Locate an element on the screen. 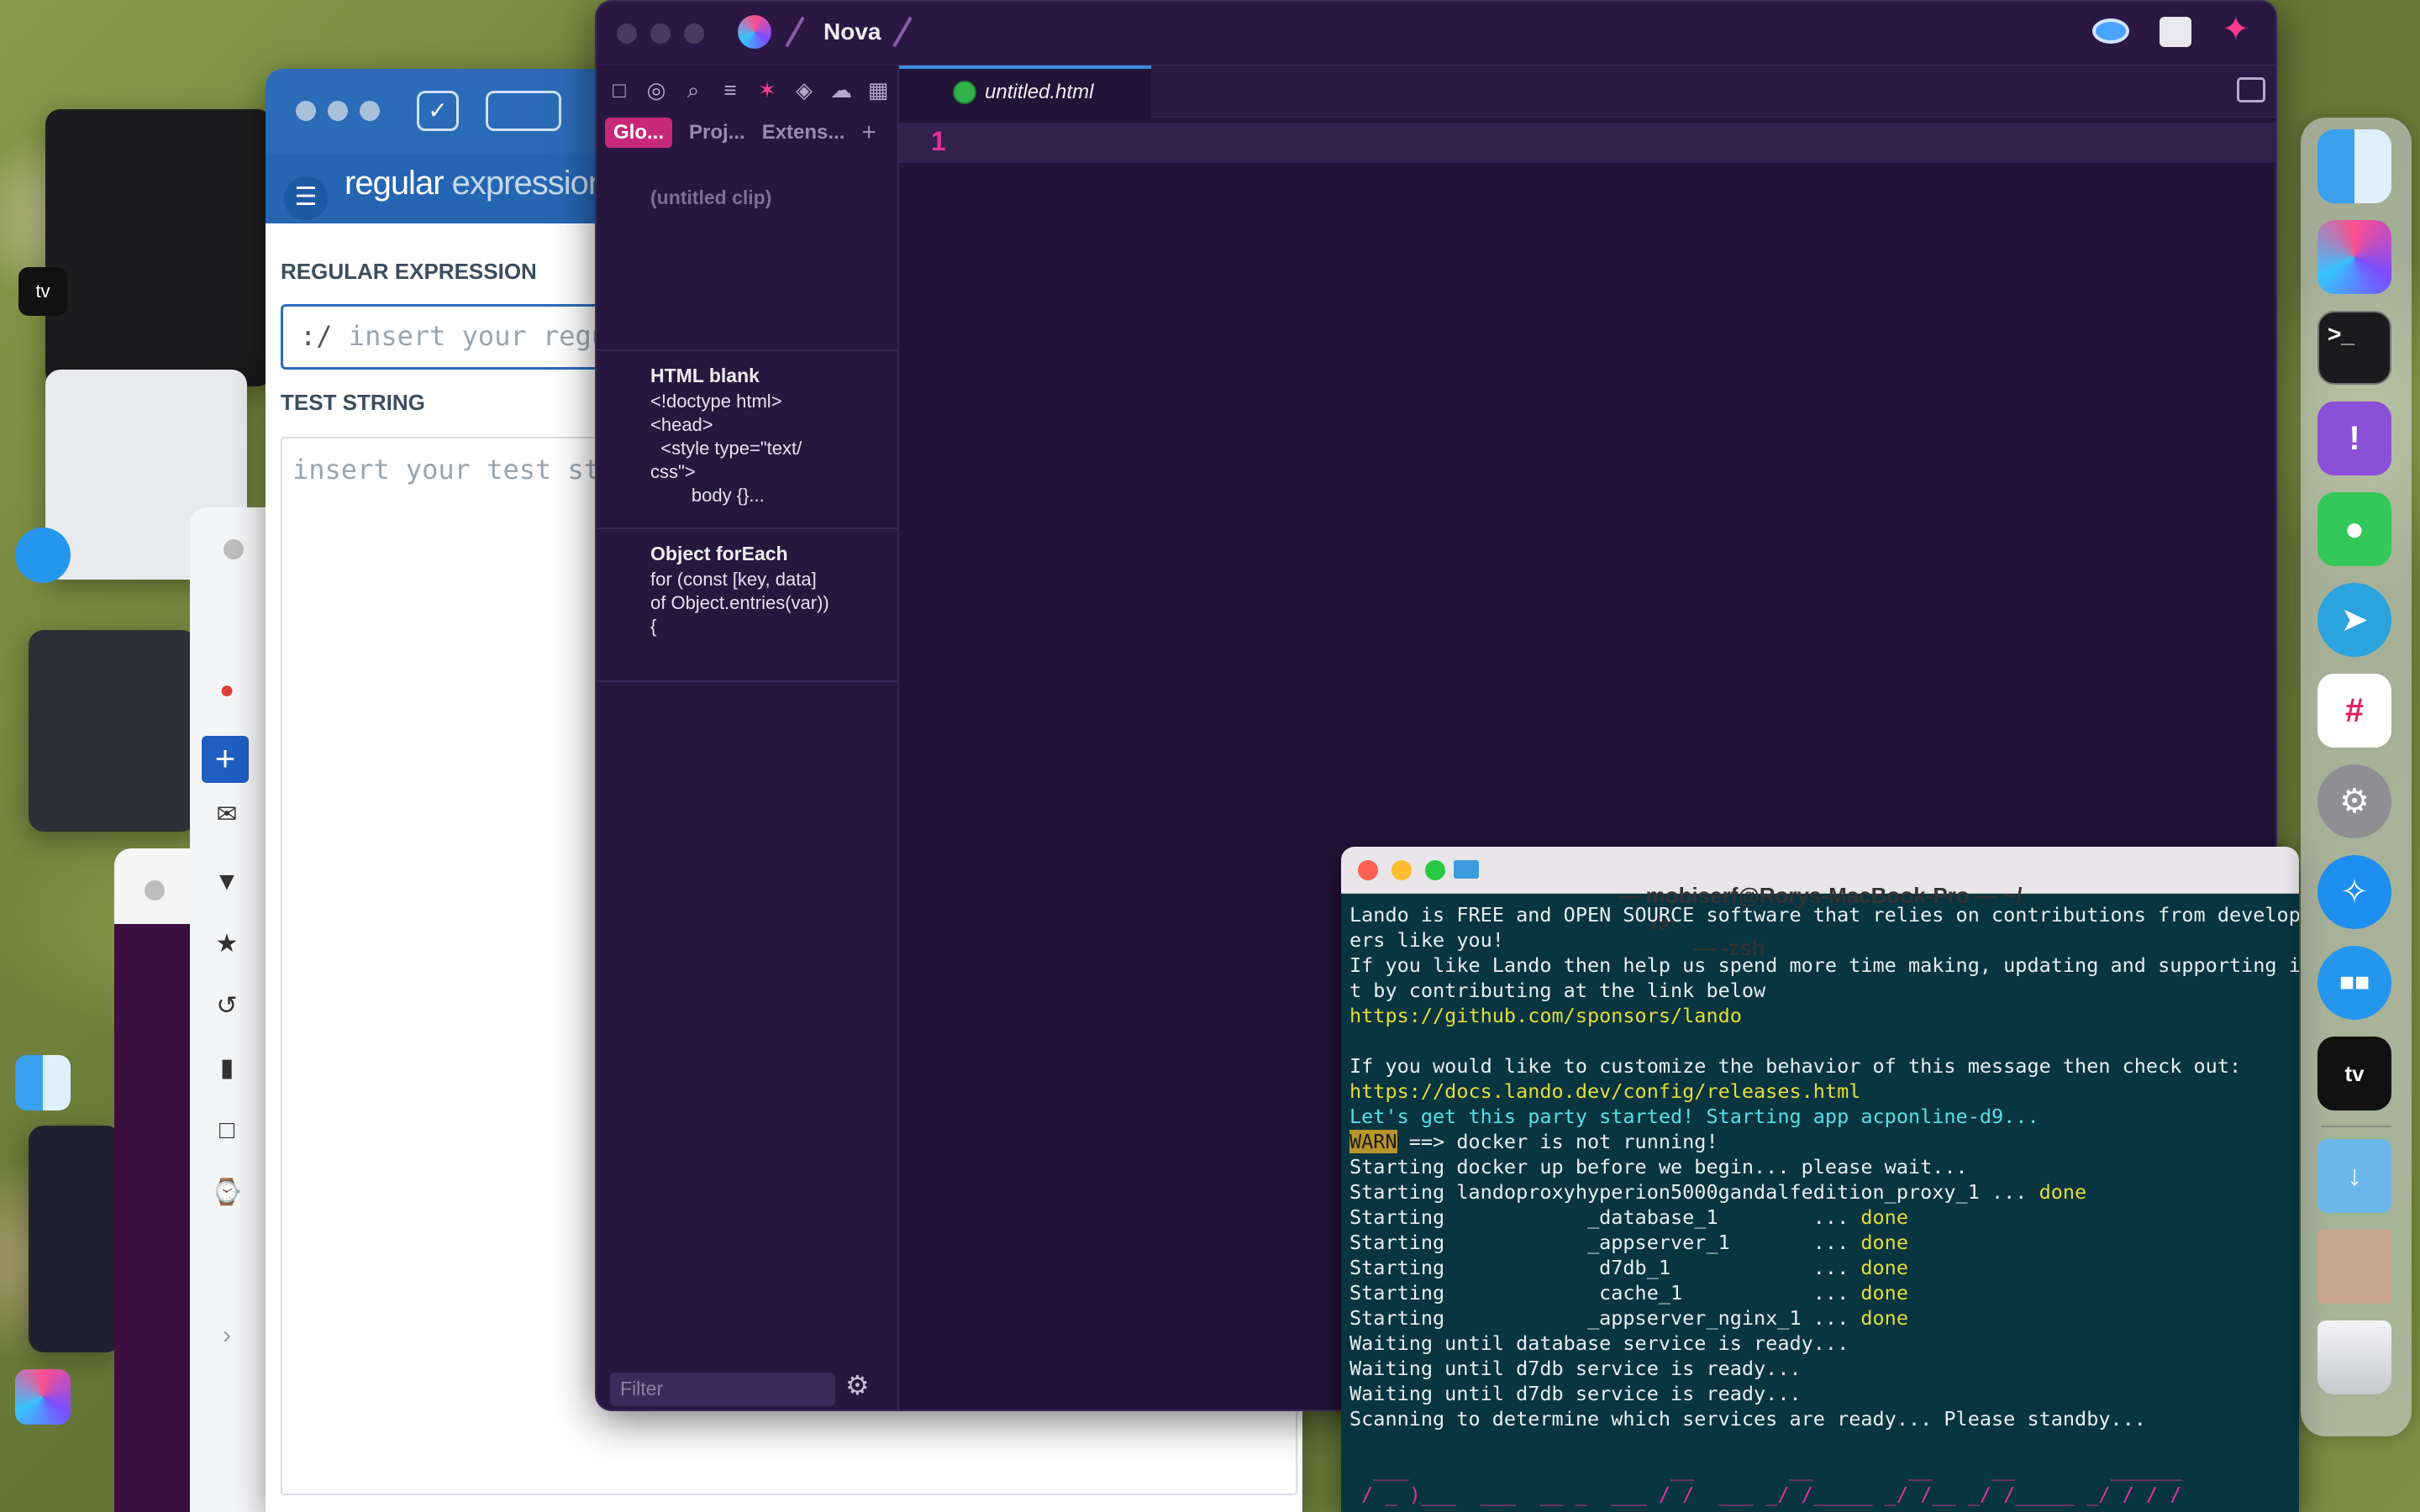  tab-untitled-html: untitled.html is located at coordinates (1025, 92).